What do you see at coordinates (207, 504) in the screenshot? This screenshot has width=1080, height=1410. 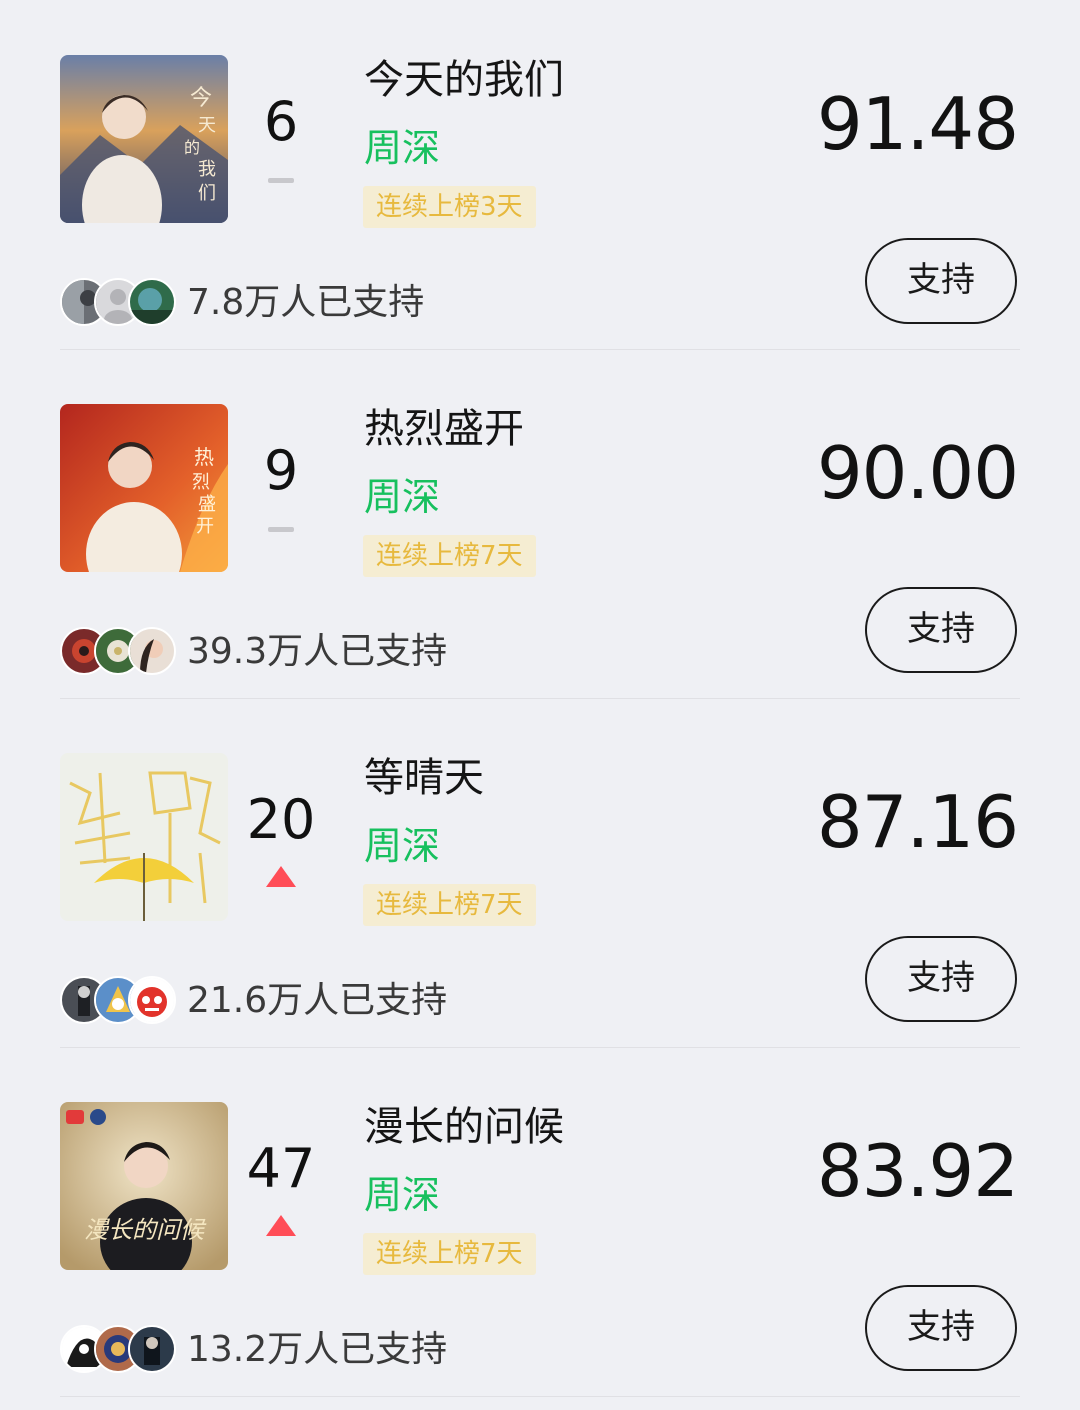 I see `svg-text: 盛` at bounding box center [207, 504].